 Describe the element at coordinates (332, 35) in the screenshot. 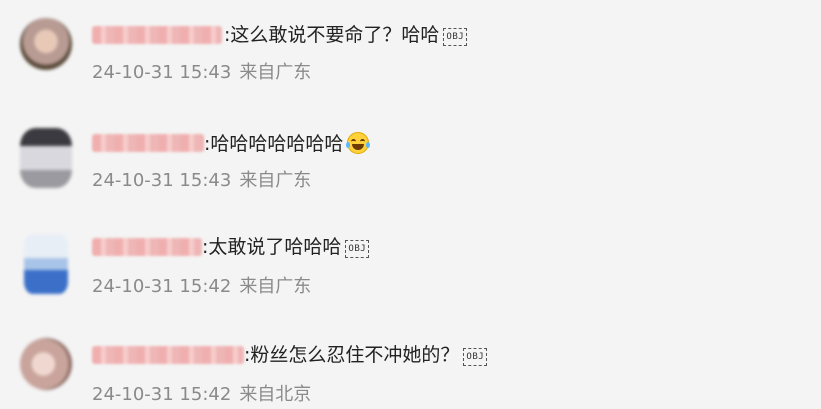

I see `comment-body: :这么敢说不要命了？哈哈` at that location.